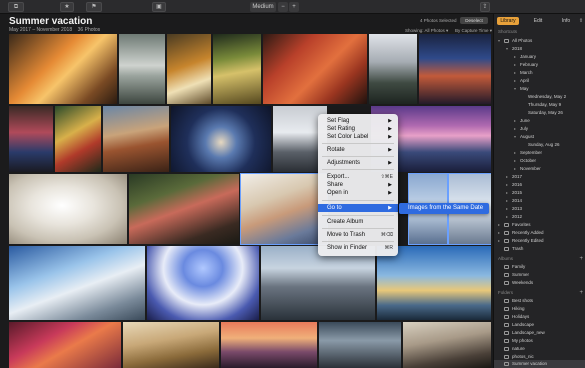 The height and width of the screenshot is (368, 585). I want to click on sidebar-item-year: ▸ 2013, so click(539, 209).